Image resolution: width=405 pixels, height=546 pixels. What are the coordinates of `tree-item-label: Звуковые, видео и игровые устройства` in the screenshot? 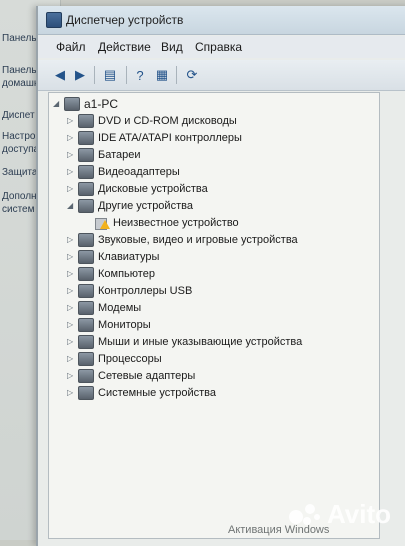 It's located at (198, 239).